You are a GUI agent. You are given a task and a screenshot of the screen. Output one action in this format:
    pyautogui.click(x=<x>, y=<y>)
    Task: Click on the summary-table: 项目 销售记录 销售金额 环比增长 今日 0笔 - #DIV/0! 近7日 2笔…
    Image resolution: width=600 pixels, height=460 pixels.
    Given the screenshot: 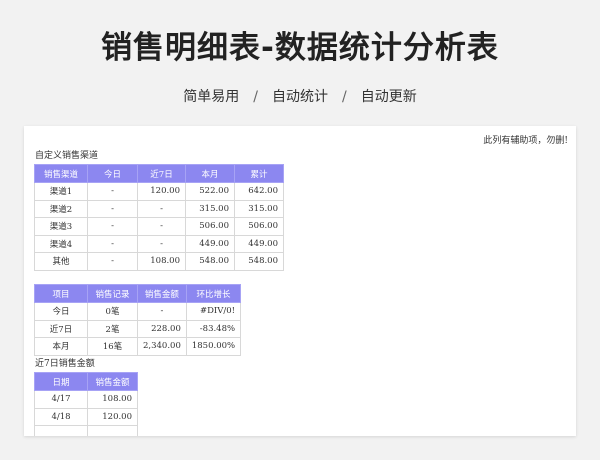 What is the action you would take?
    pyautogui.click(x=138, y=320)
    